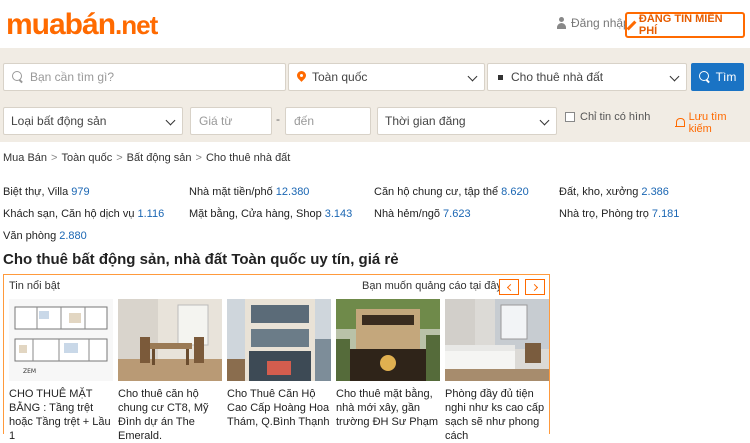 This screenshot has height=443, width=750. I want to click on category-count: 1.116, so click(151, 214).